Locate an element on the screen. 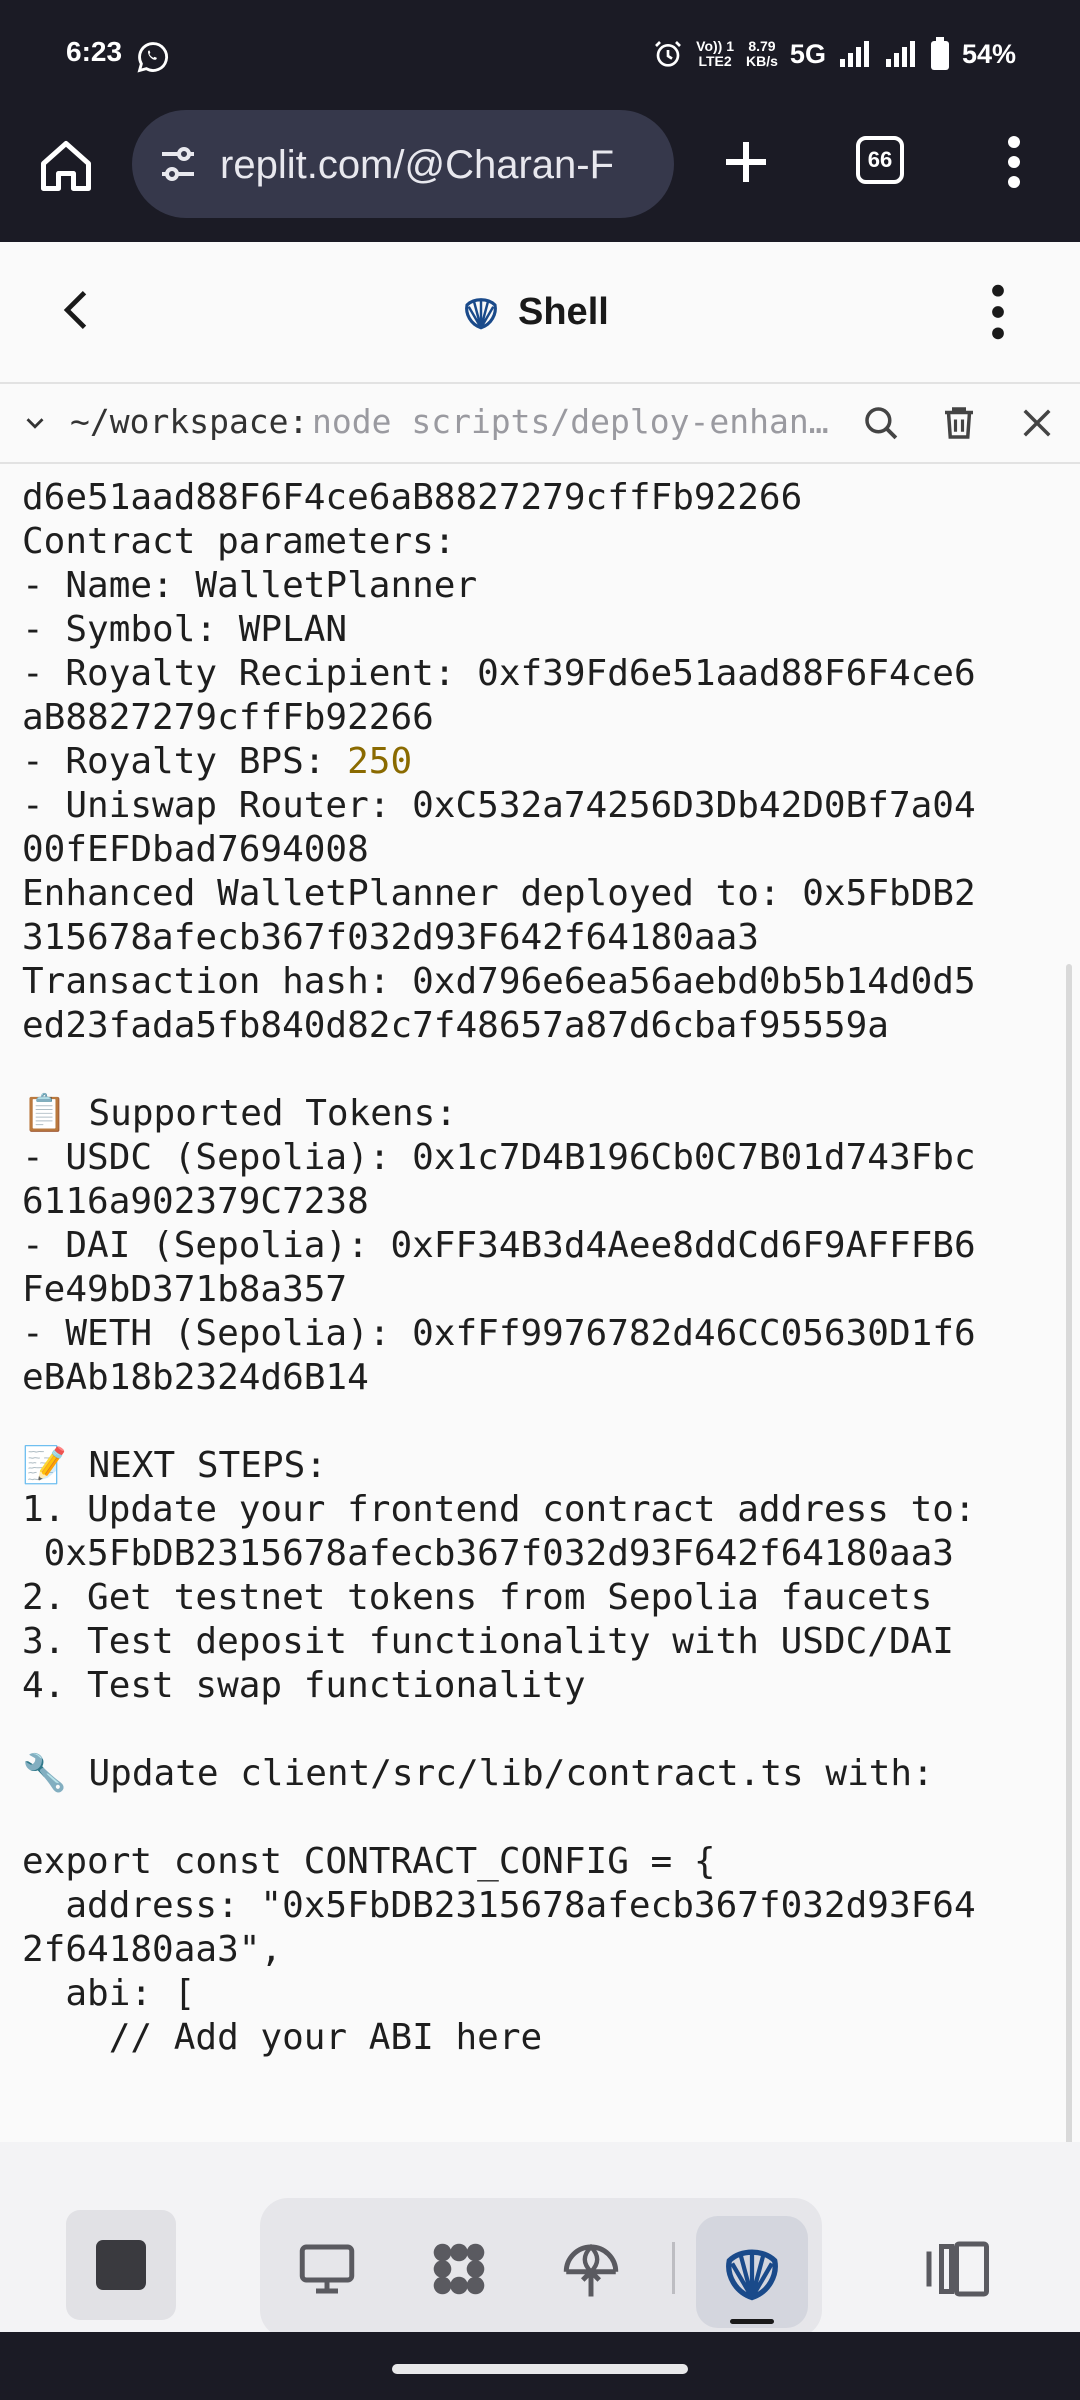 Image resolution: width=1080 pixels, height=2400 pixels. network-type: 5G is located at coordinates (807, 53).